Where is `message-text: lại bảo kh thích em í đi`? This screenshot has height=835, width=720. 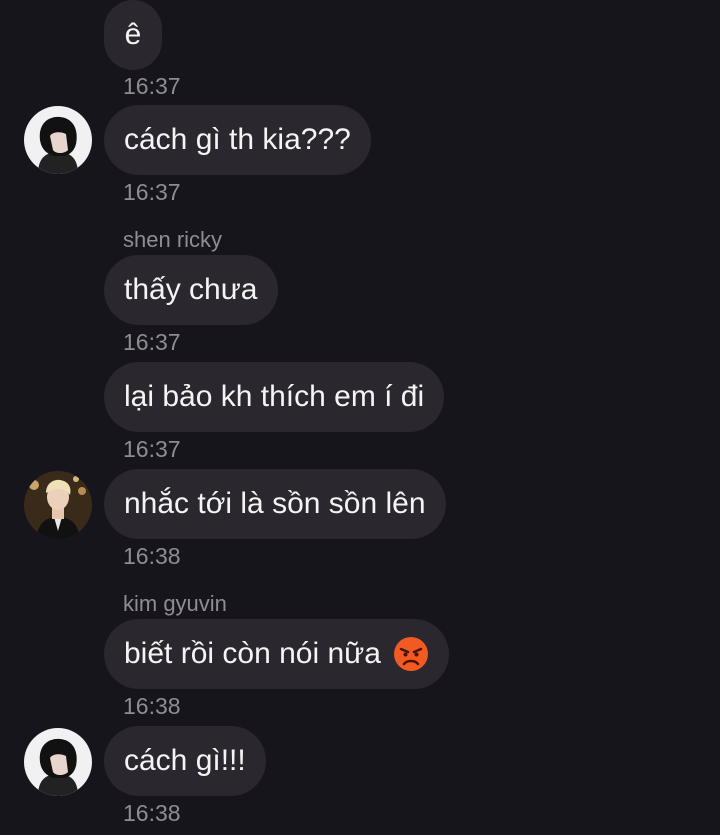
message-text: lại bảo kh thích em í đi is located at coordinates (274, 396).